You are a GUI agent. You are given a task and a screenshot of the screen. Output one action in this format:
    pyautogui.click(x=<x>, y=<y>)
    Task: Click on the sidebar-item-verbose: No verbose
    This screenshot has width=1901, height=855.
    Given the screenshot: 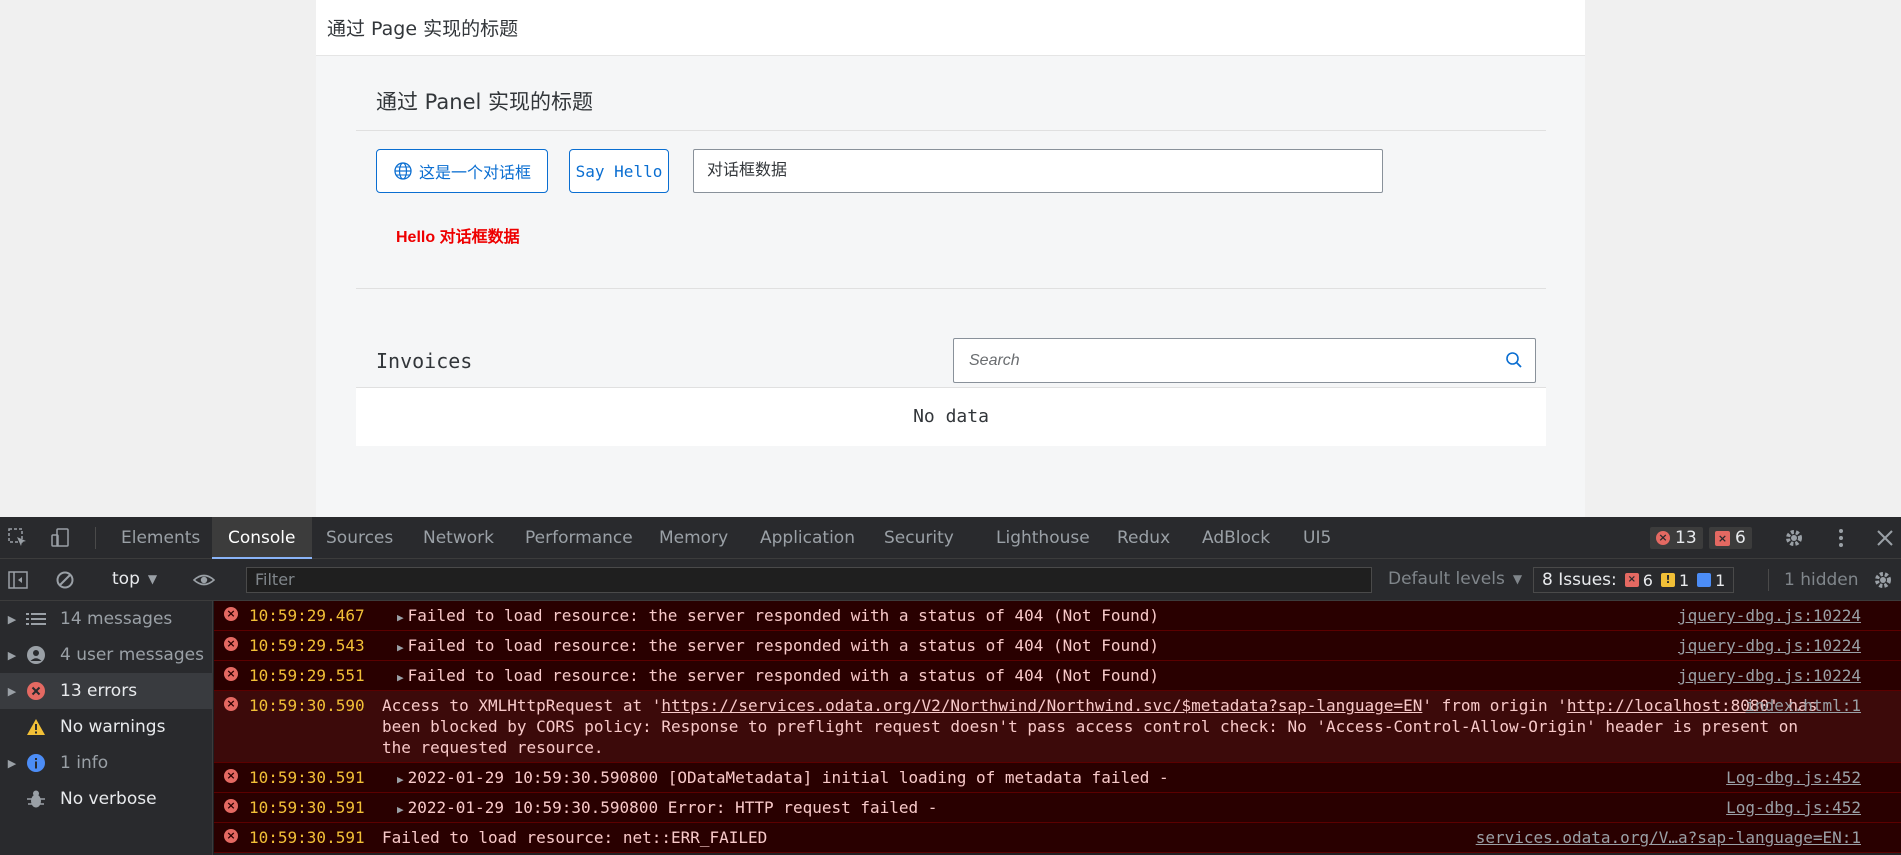 What is the action you would take?
    pyautogui.click(x=106, y=799)
    